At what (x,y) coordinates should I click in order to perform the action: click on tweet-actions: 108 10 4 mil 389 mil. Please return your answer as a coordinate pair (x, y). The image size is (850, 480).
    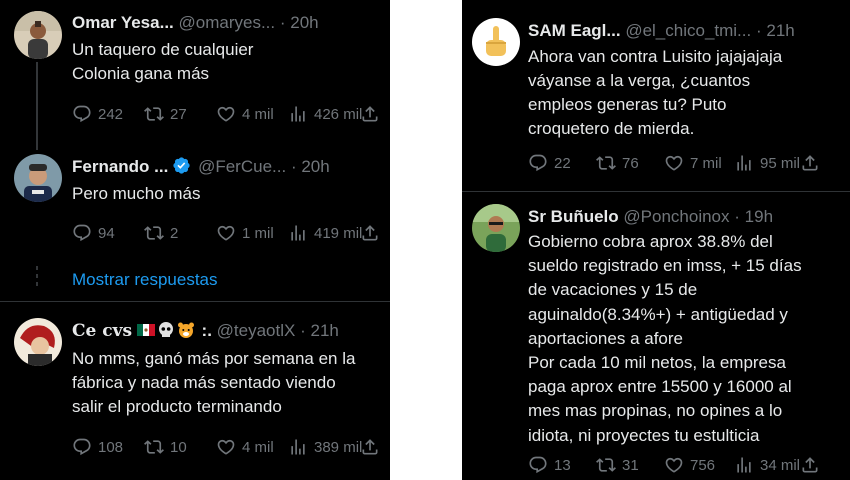
    Looking at the image, I should click on (231, 447).